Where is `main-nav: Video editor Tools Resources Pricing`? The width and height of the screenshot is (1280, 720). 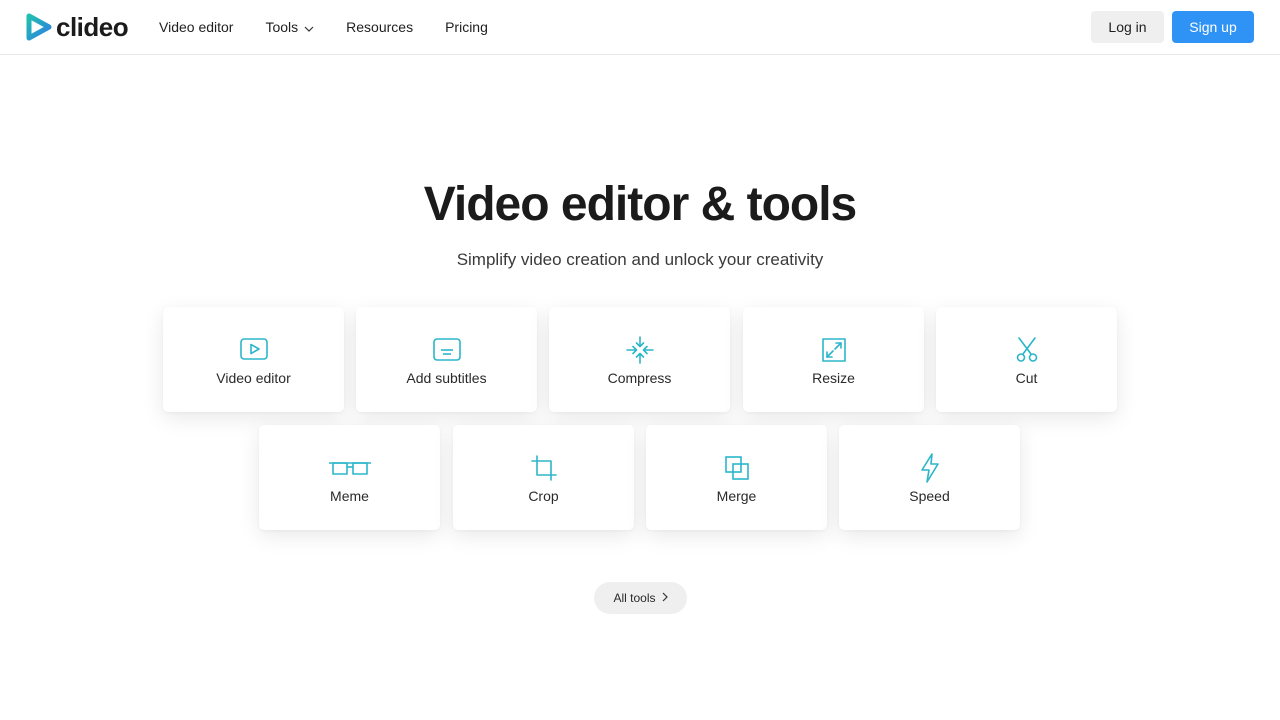 main-nav: Video editor Tools Resources Pricing is located at coordinates (339, 27).